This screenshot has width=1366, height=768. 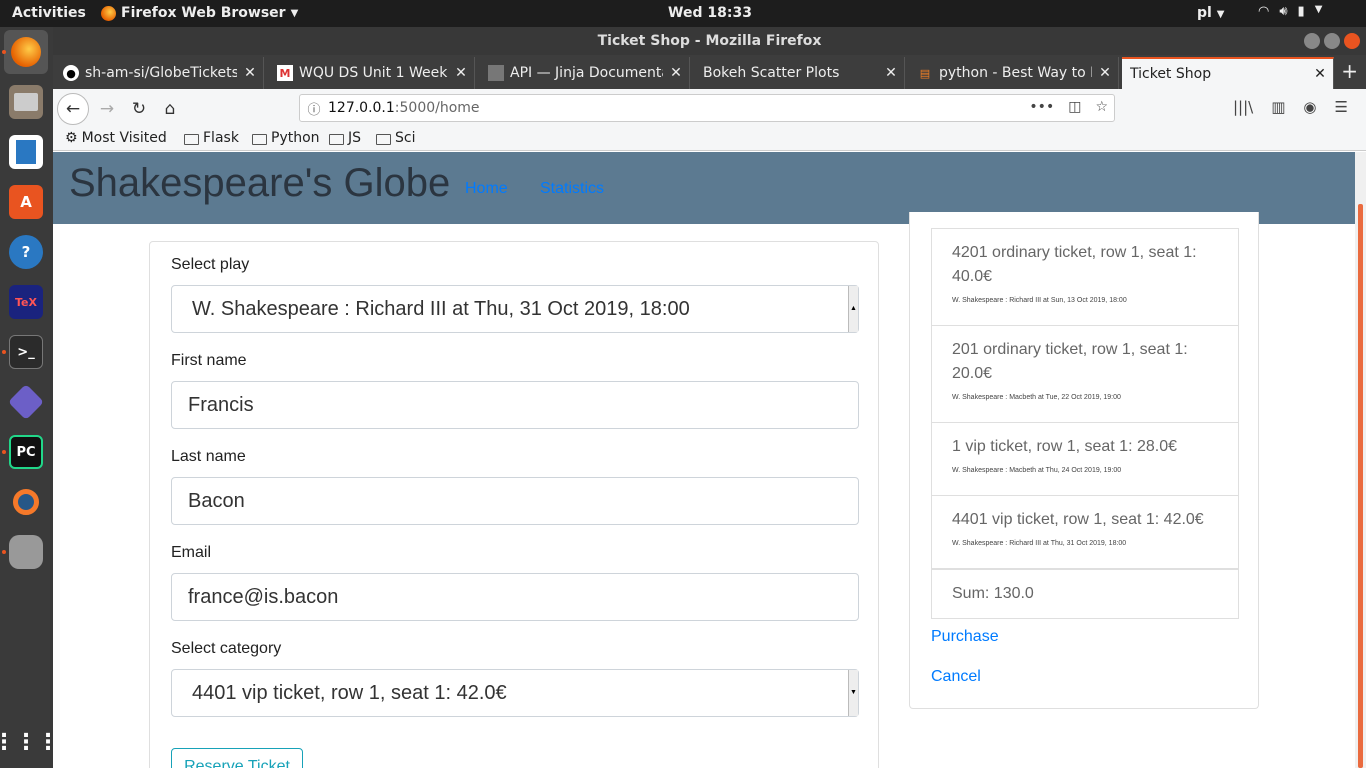 What do you see at coordinates (1171, 74) in the screenshot?
I see `tab-title: Ticket Shop` at bounding box center [1171, 74].